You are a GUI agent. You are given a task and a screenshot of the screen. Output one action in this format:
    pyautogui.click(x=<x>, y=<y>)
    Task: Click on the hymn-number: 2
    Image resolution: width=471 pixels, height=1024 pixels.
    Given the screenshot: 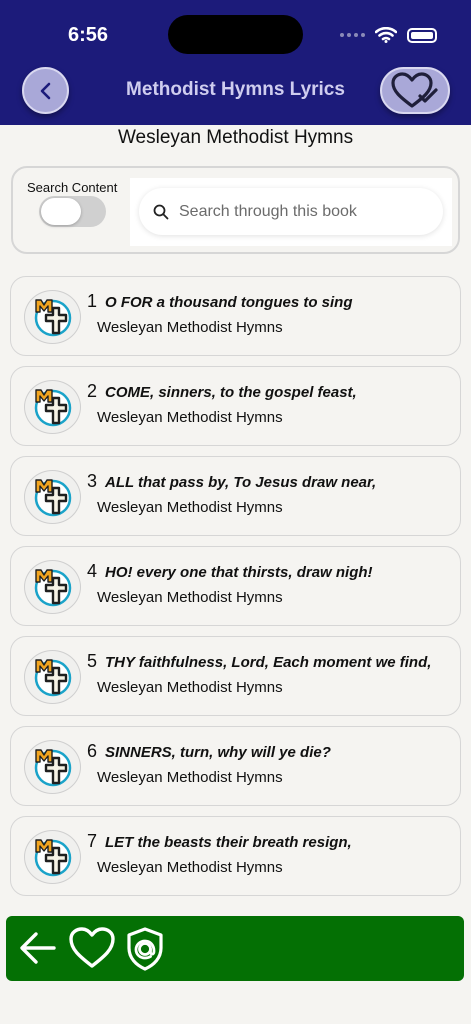 What is the action you would take?
    pyautogui.click(x=92, y=391)
    